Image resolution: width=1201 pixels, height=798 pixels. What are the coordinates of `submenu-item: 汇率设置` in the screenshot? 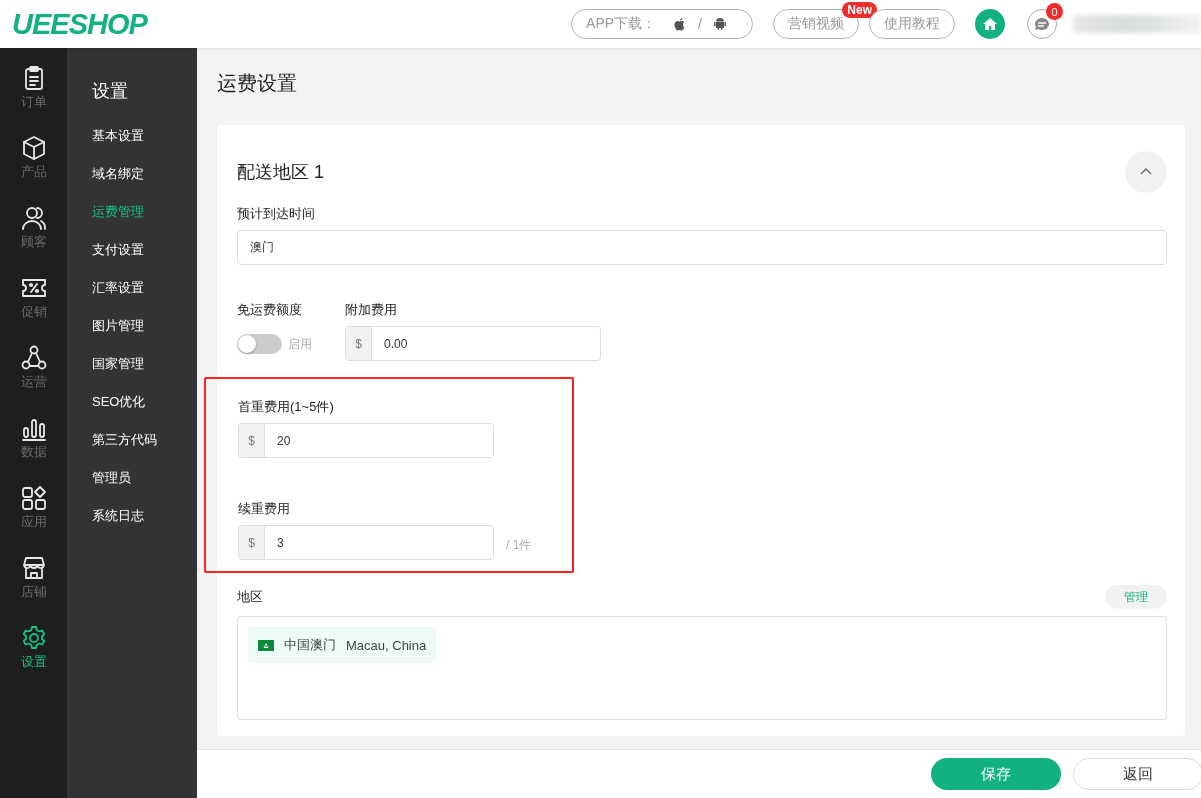 It's located at (144, 298).